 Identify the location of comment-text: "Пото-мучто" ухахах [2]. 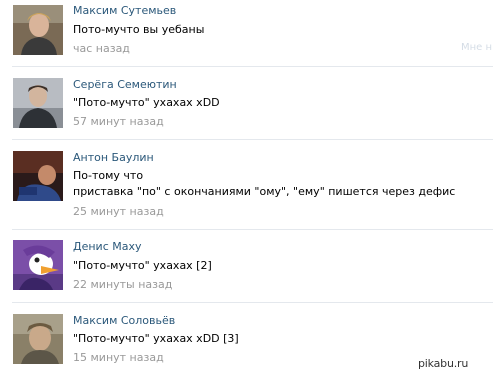
(142, 265).